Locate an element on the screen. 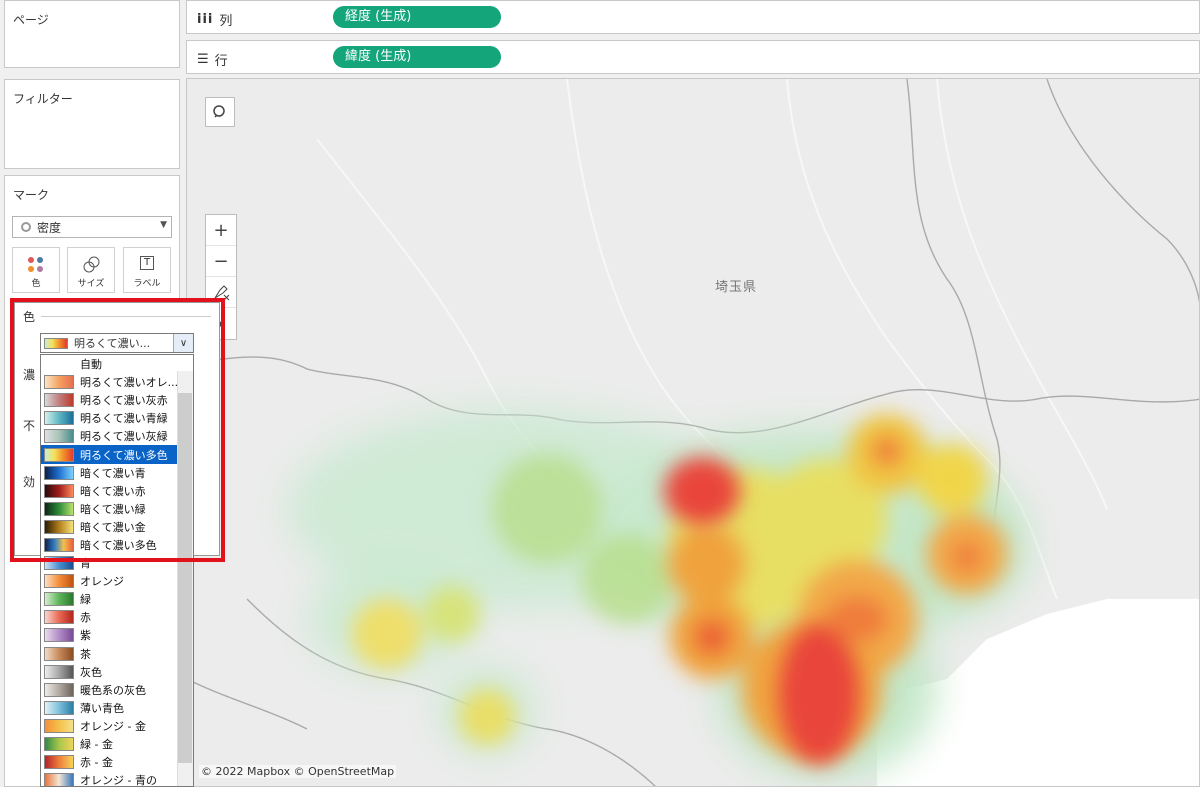 The width and height of the screenshot is (1200, 787). palette-item: 暗くて濃い金 is located at coordinates (117, 527).